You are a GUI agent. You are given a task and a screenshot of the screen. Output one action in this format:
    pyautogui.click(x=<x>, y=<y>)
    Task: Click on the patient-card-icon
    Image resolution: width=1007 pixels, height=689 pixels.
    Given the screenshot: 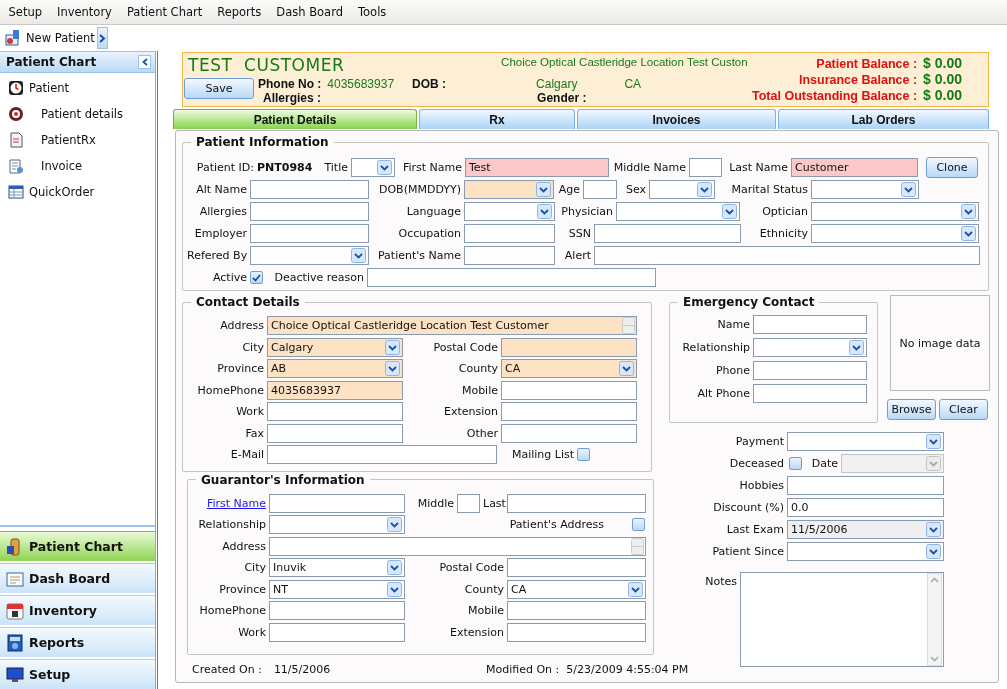 What is the action you would take?
    pyautogui.click(x=13, y=38)
    